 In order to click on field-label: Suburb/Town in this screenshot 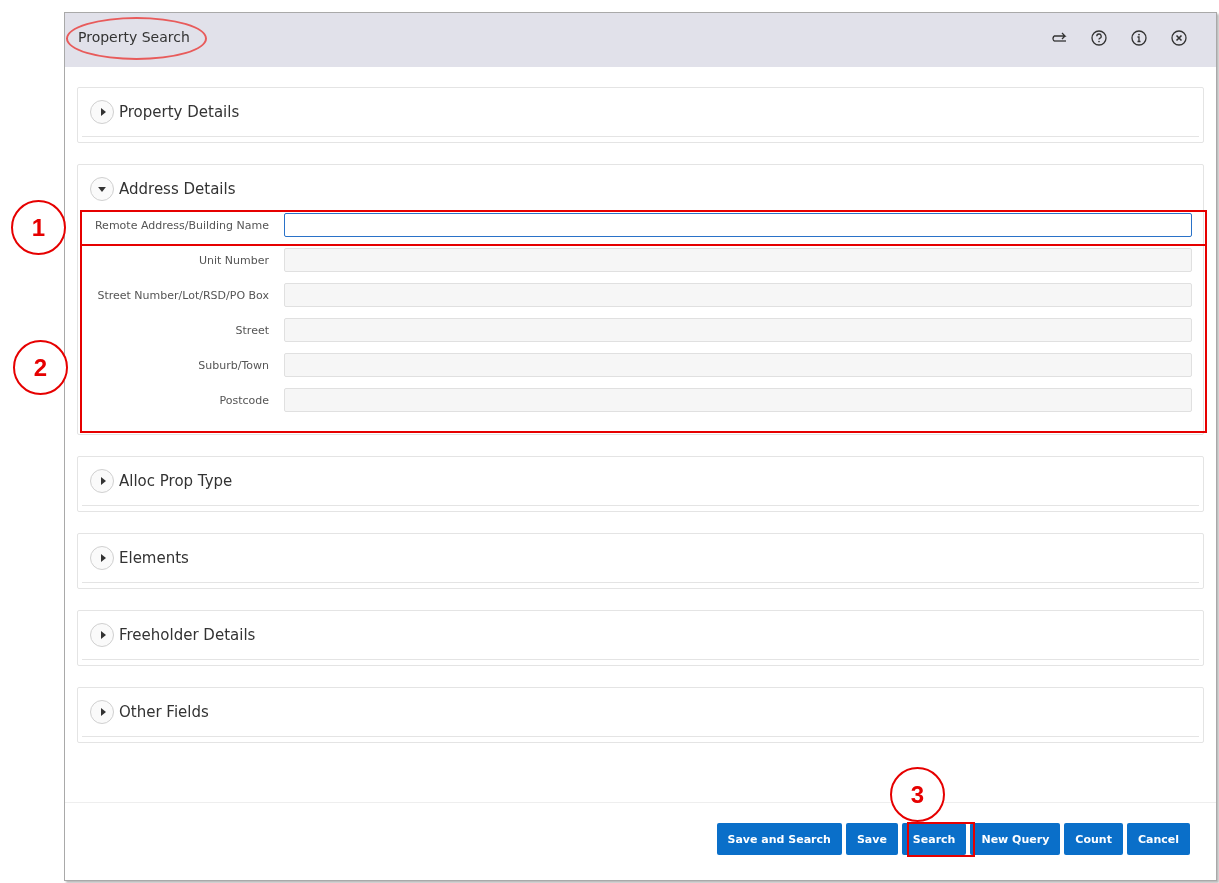, I will do `click(233, 365)`.